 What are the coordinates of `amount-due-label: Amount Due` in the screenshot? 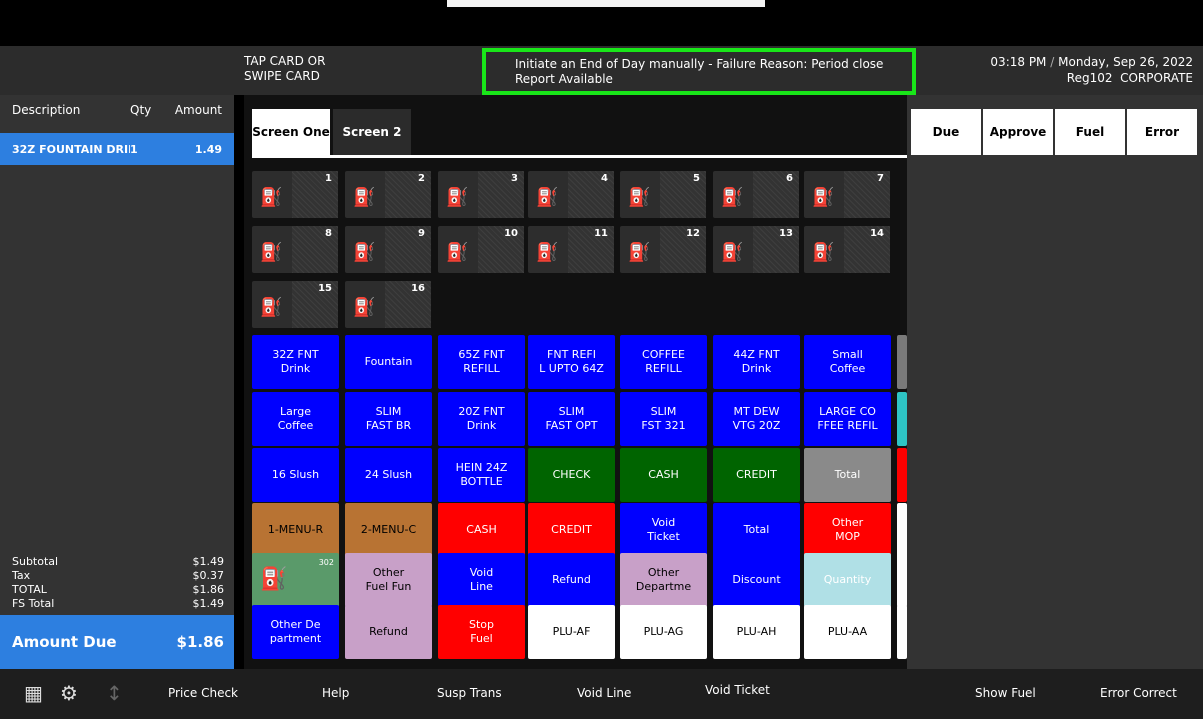 It's located at (64, 642).